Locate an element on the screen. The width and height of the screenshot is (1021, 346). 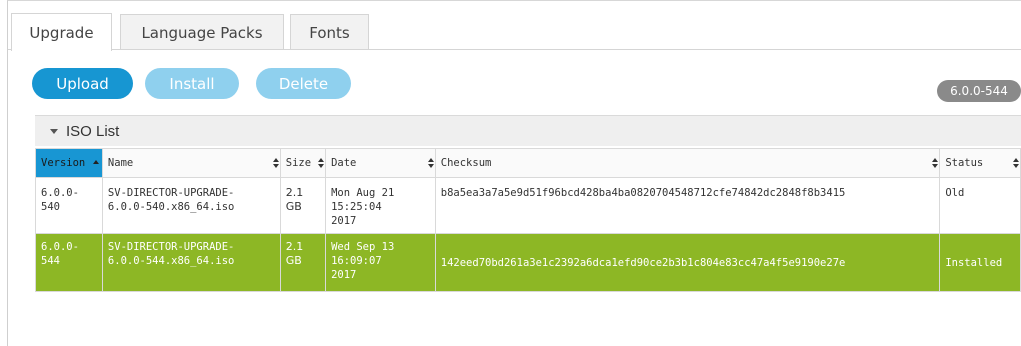
panel-title: ISO List is located at coordinates (93, 131).